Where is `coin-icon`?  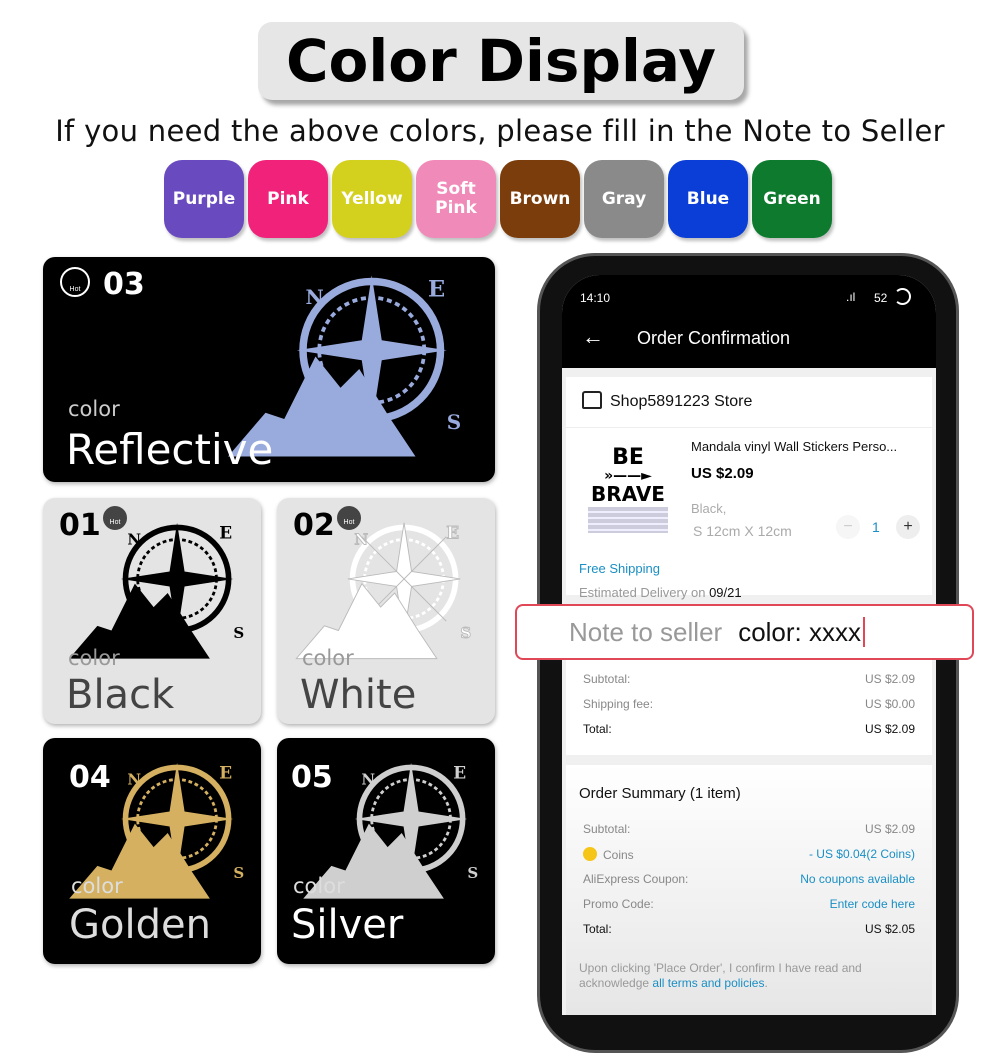
coin-icon is located at coordinates (590, 854).